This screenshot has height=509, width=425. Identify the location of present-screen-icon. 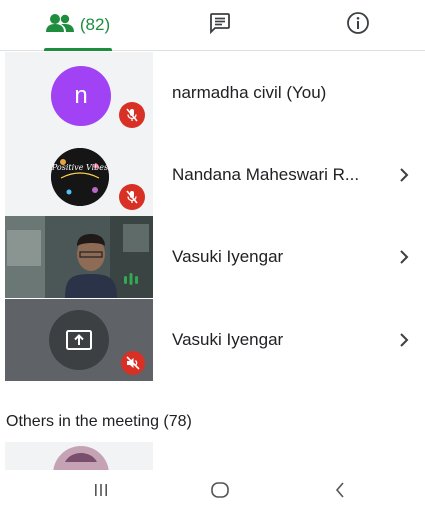
(79, 340).